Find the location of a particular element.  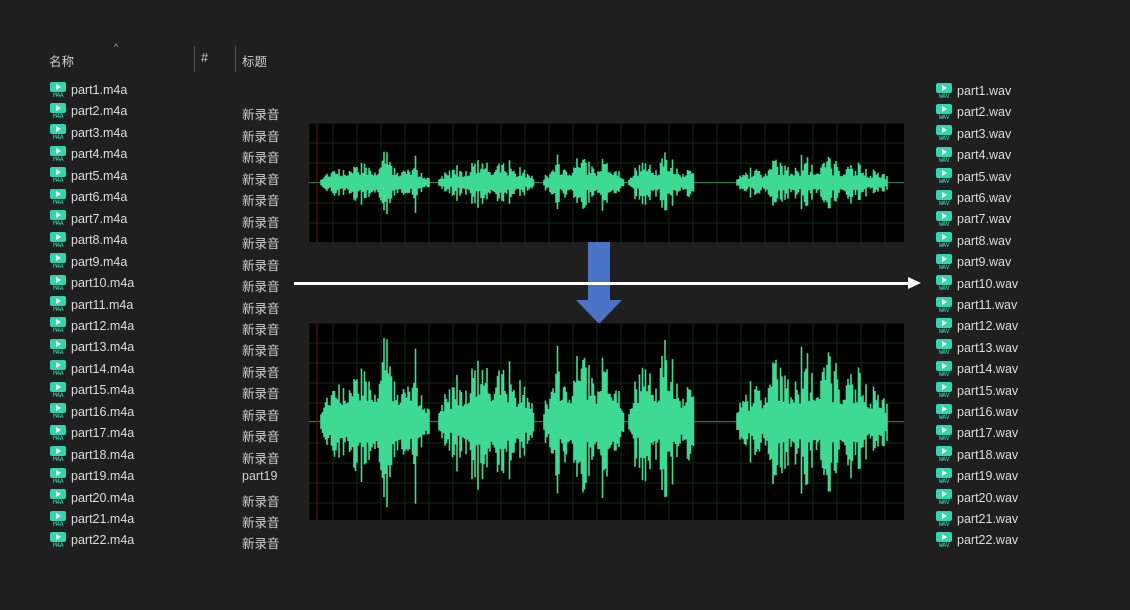

original-waveform is located at coordinates (606, 182).